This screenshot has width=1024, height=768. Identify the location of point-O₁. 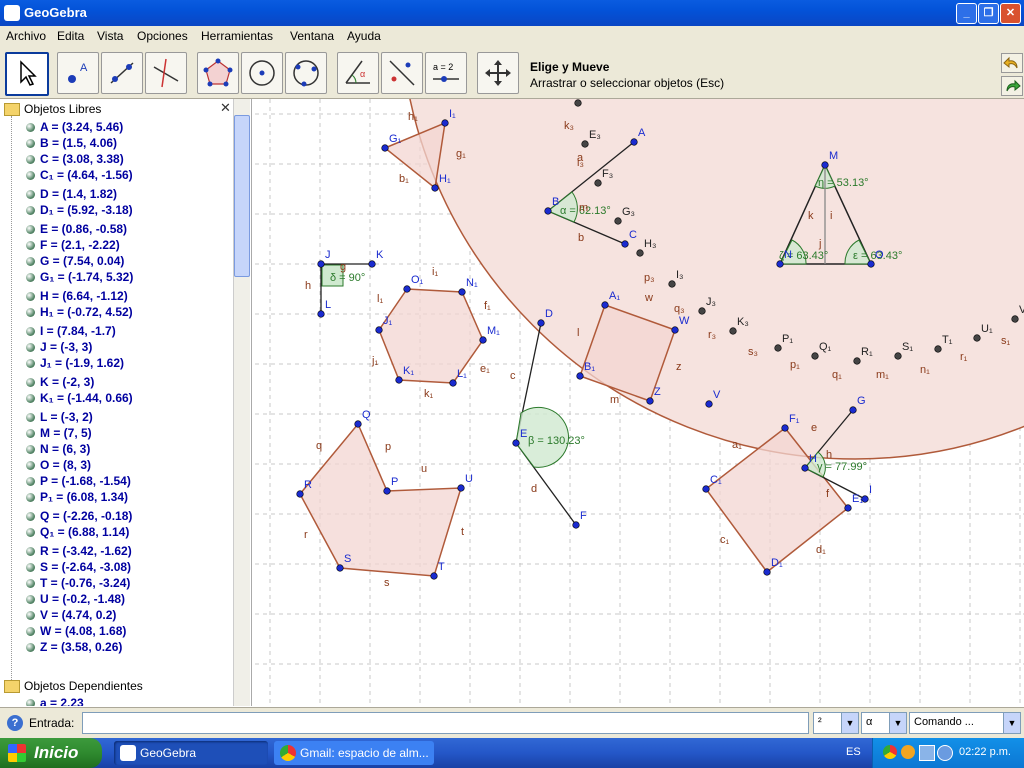
(407, 289).